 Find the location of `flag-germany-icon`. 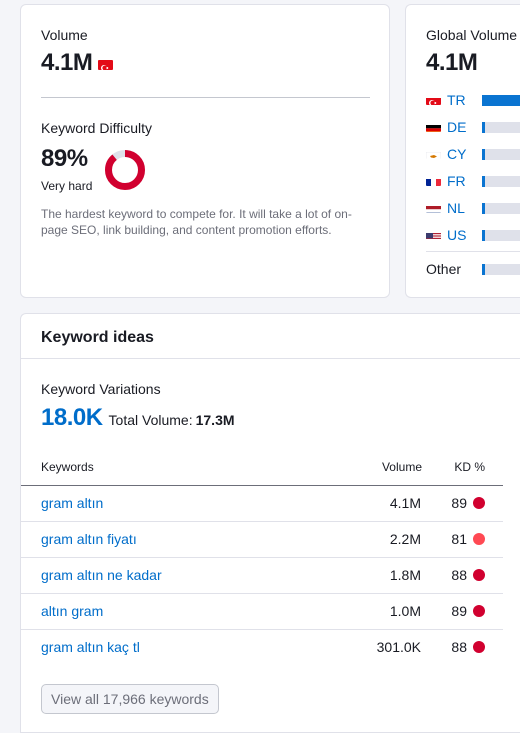

flag-germany-icon is located at coordinates (433, 127).